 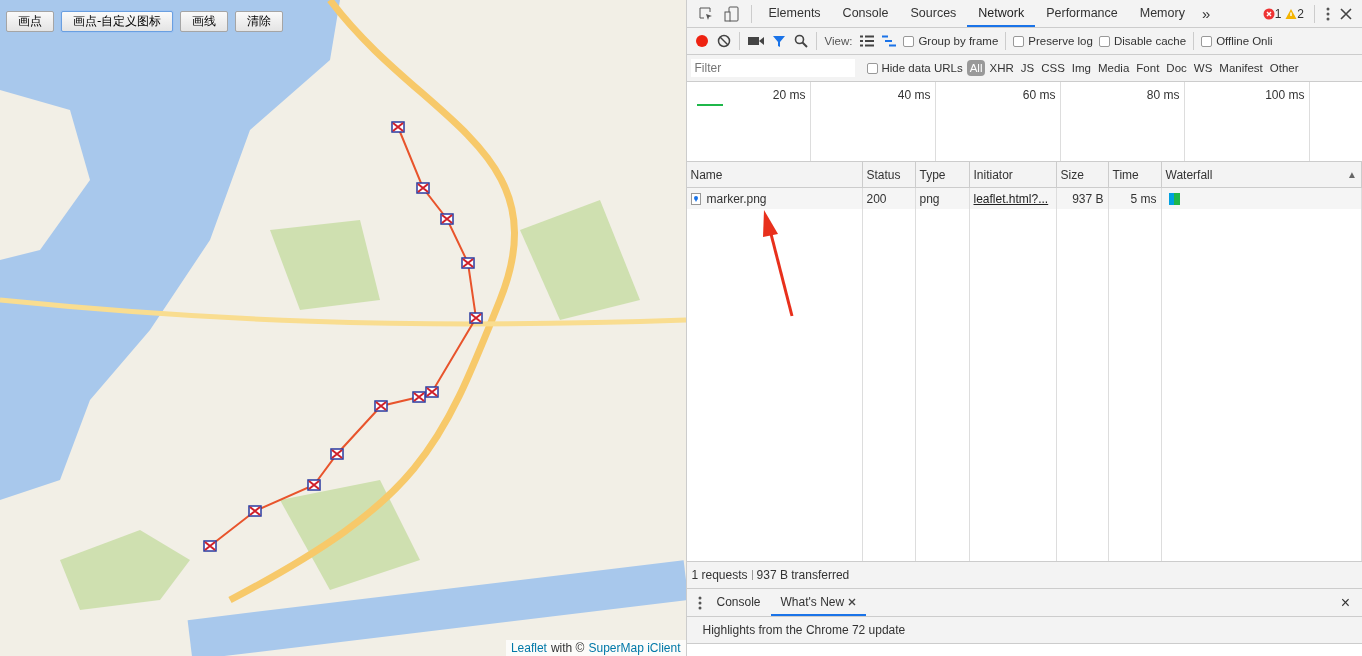 I want to click on transferred-size: 937 B transferred, so click(x=803, y=575).